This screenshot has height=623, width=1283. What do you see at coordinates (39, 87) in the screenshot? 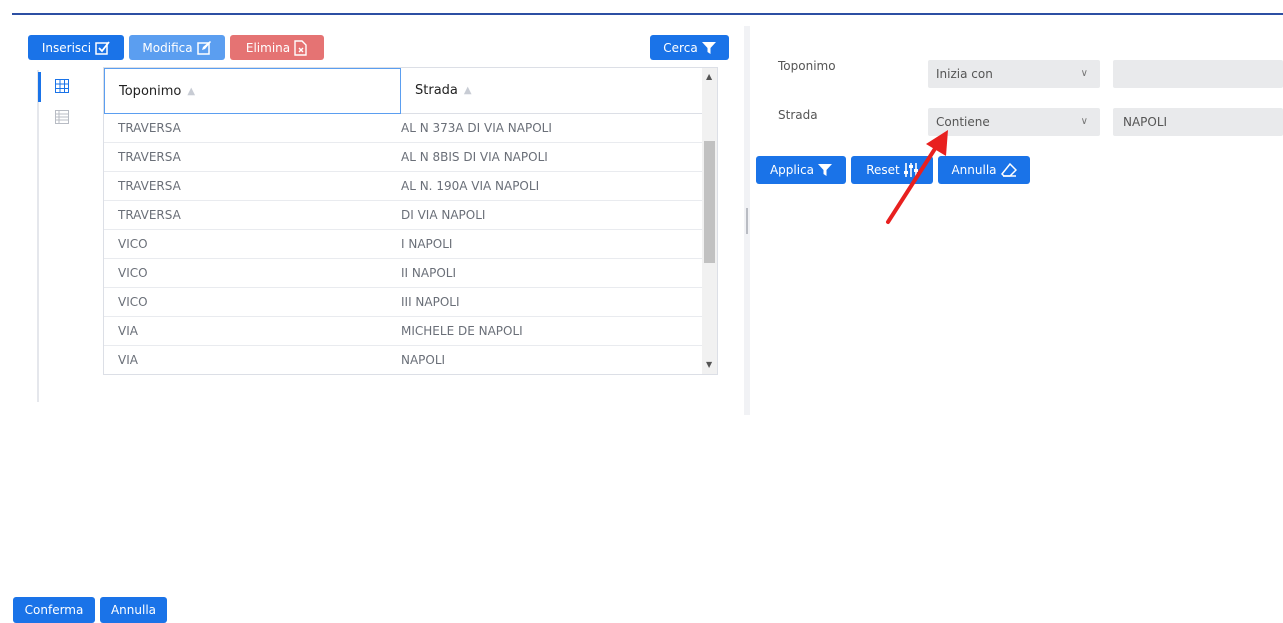
I see `view-switcher-active-indicator` at bounding box center [39, 87].